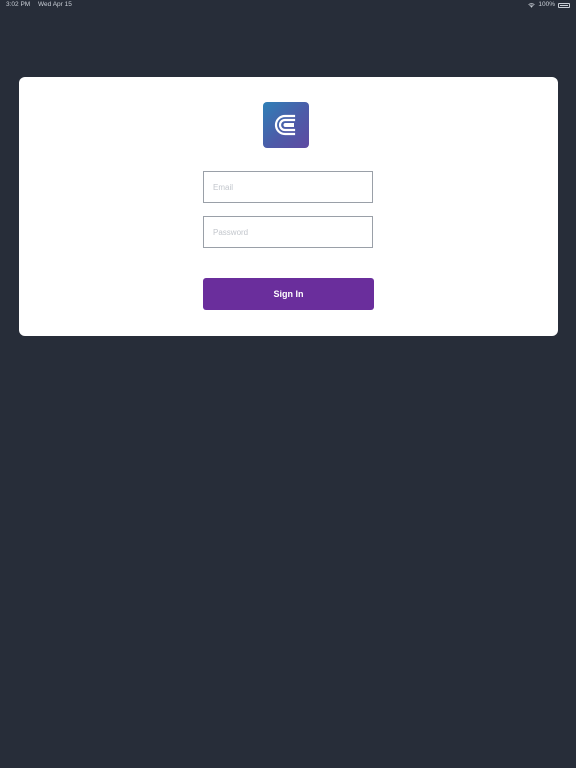 The width and height of the screenshot is (576, 768). Describe the element at coordinates (532, 5) in the screenshot. I see `wifi-icon` at that location.